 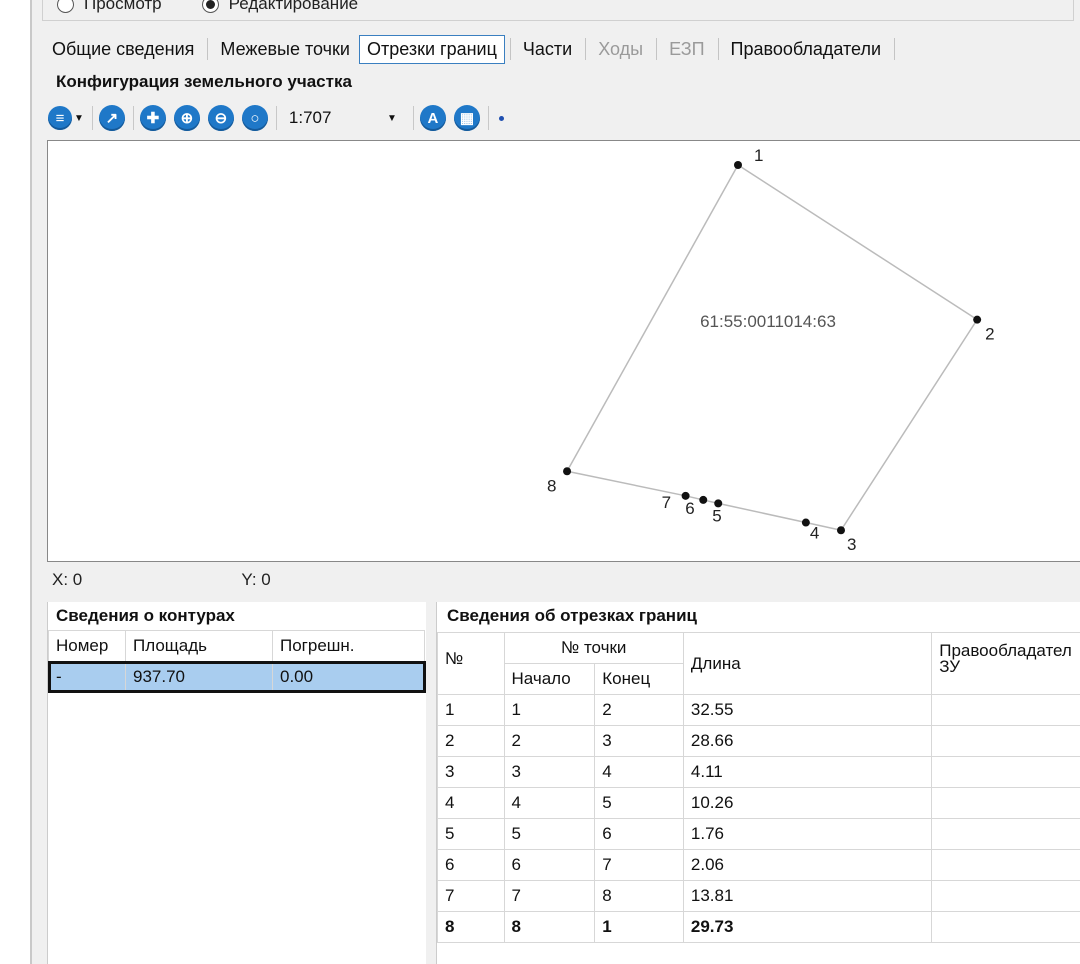 I want to click on grid-icon: ▦, so click(x=466, y=118).